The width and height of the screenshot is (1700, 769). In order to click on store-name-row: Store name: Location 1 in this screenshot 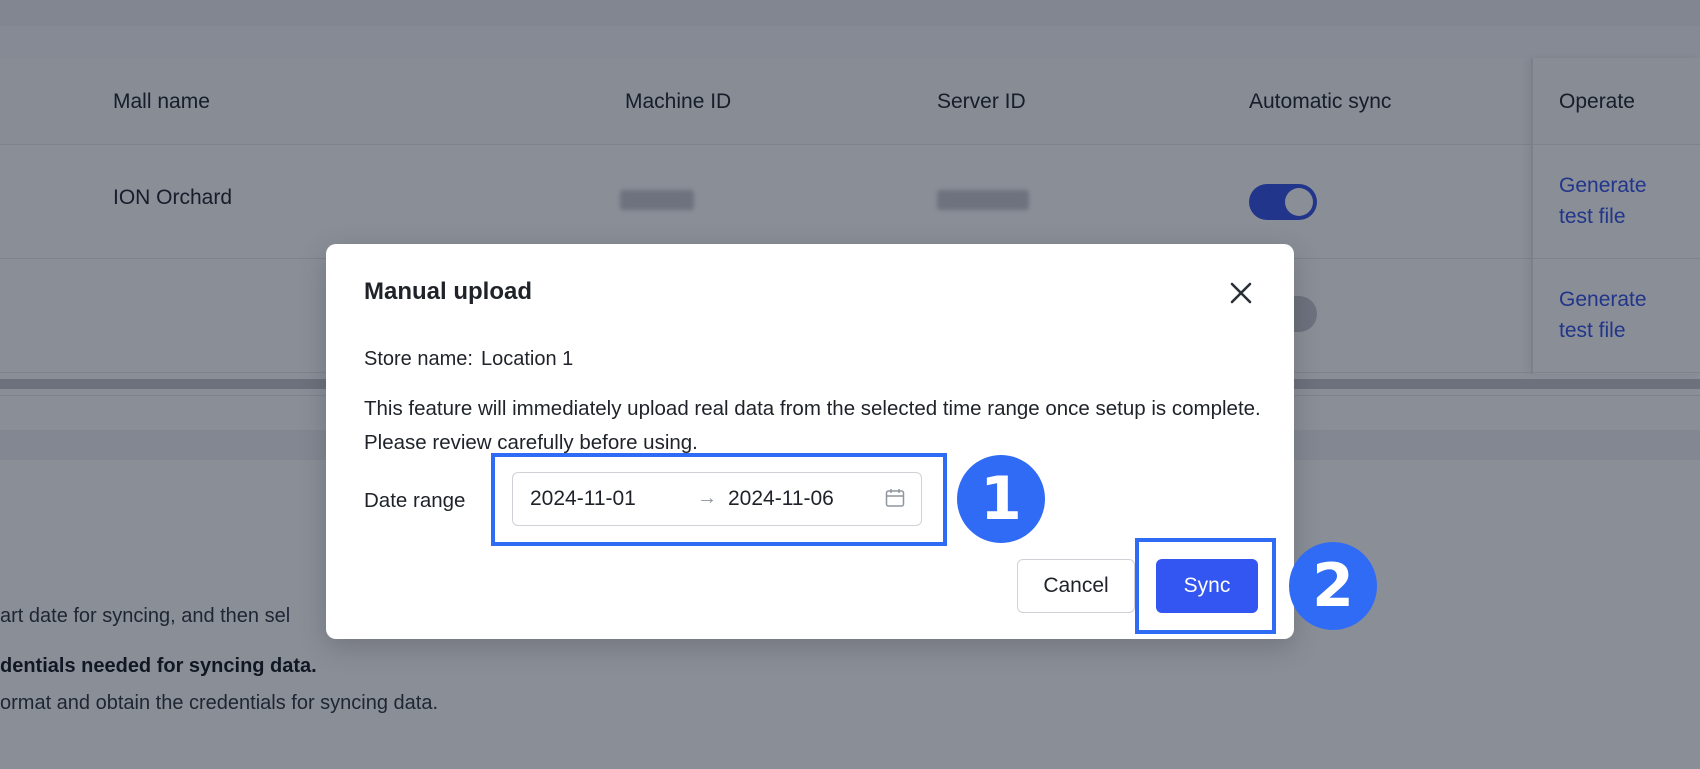, I will do `click(468, 359)`.